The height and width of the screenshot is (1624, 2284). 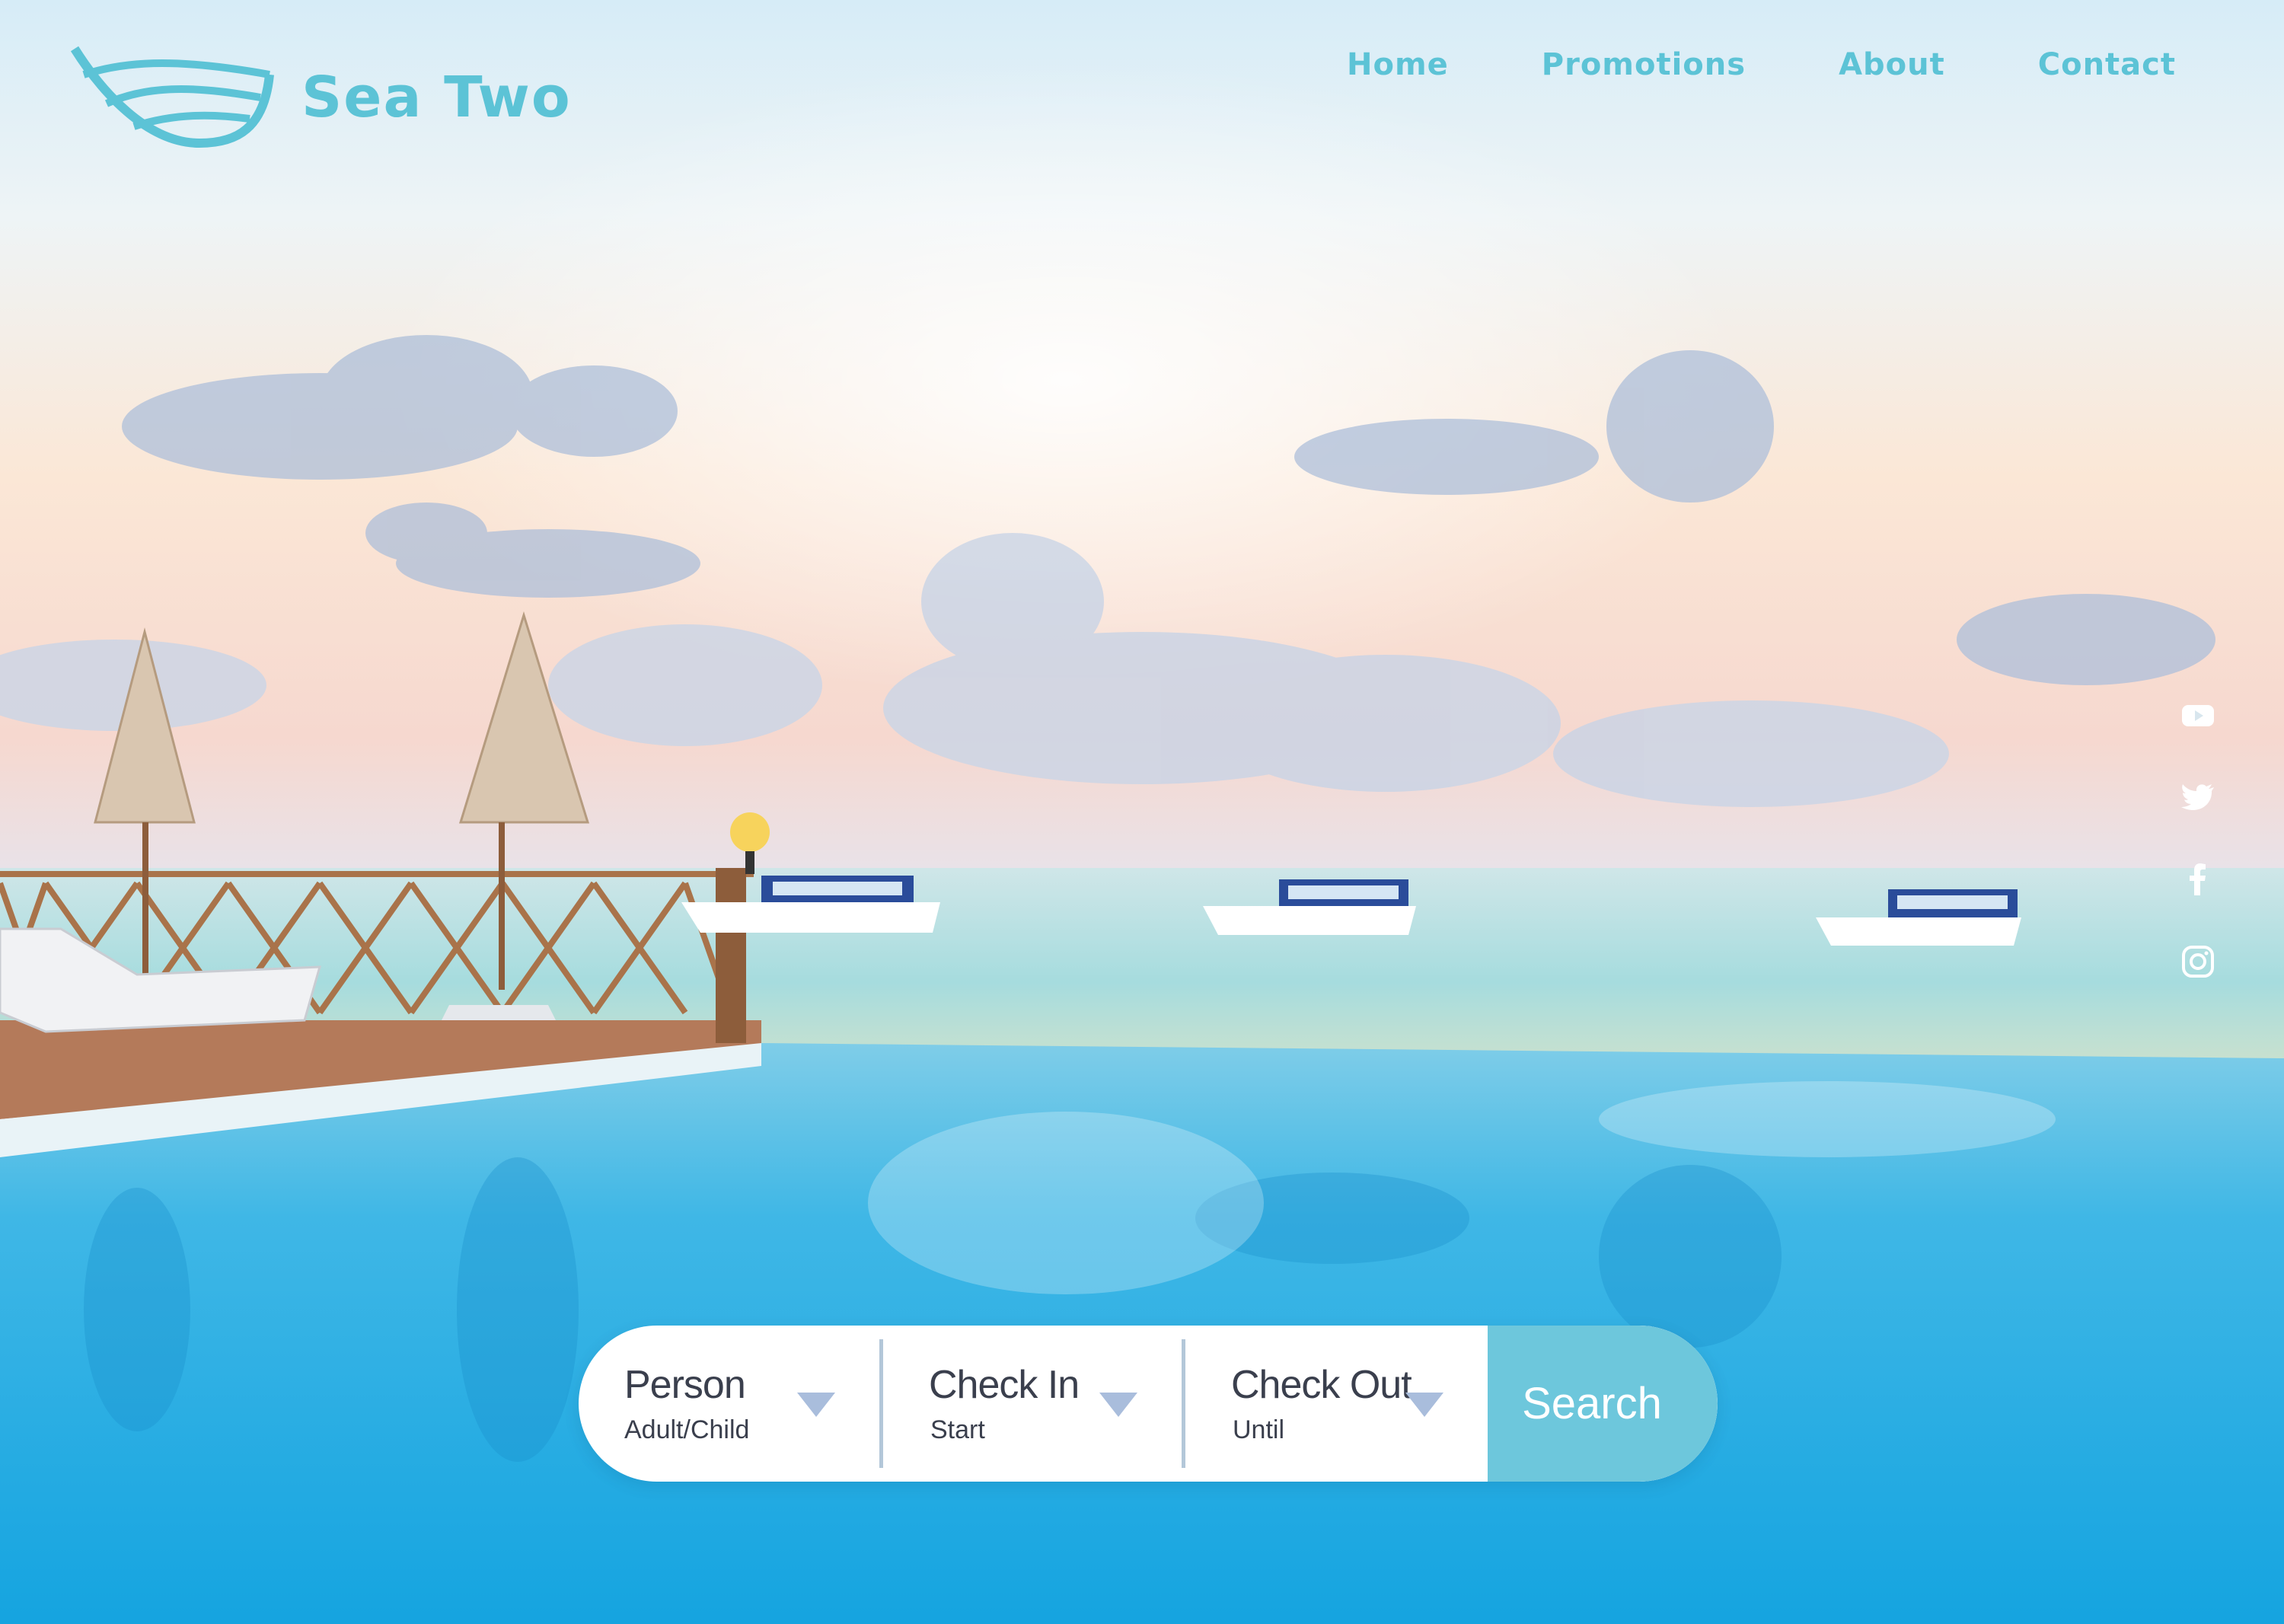 I want to click on brand-logo: Sea Two, so click(x=321, y=97).